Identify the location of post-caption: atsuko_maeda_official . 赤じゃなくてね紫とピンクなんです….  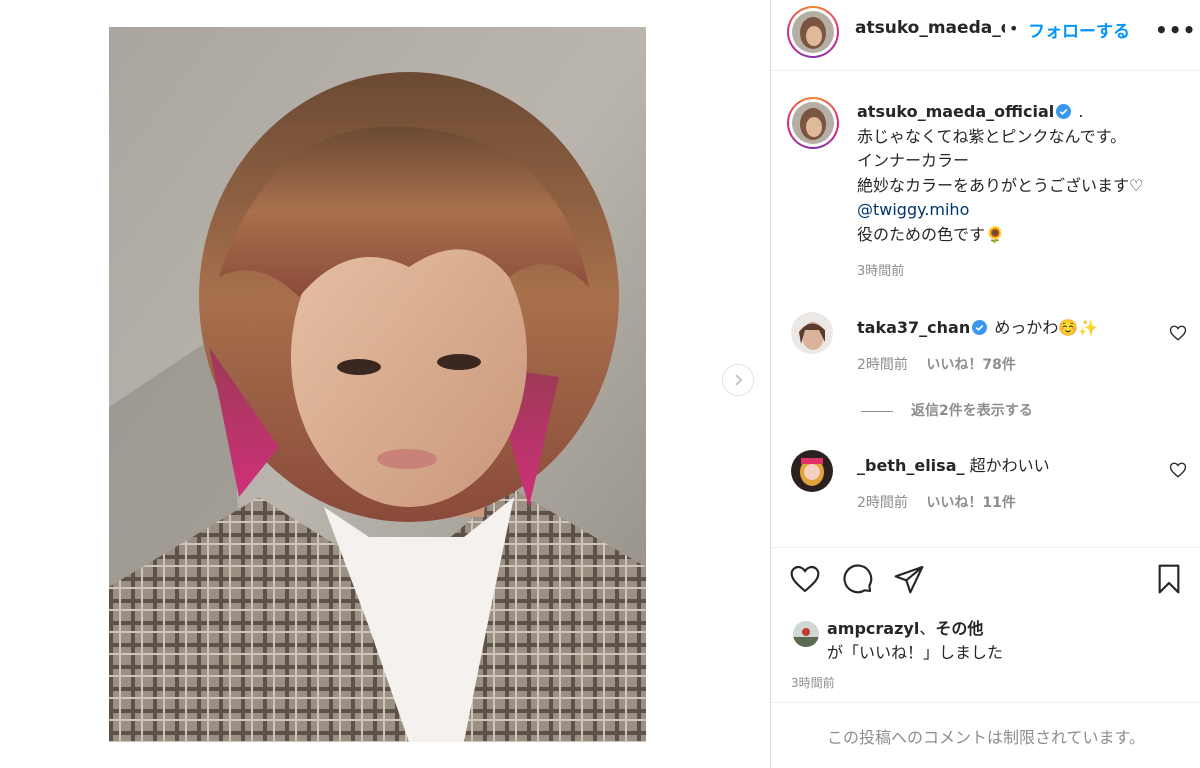
(1022, 173).